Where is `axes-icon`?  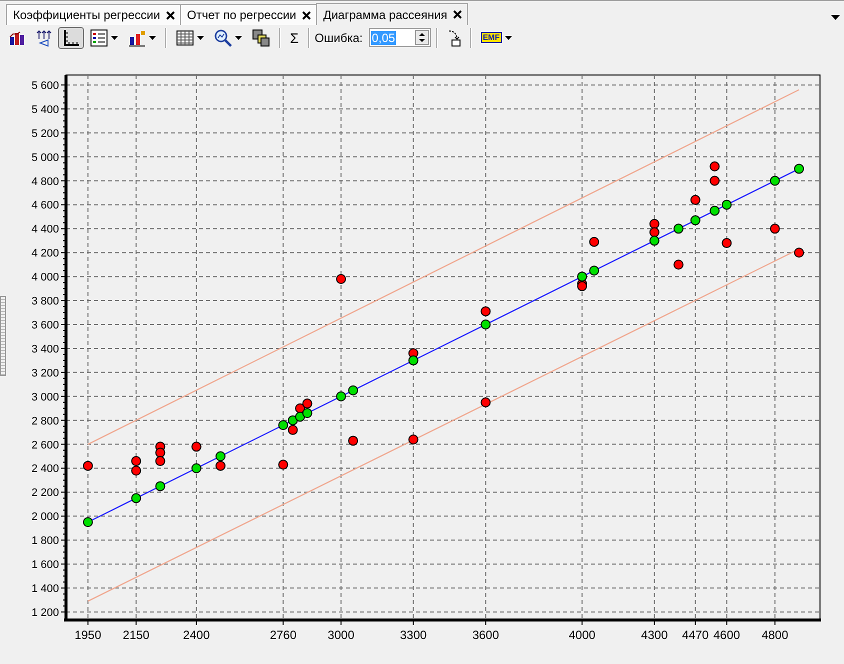
axes-icon is located at coordinates (71, 37).